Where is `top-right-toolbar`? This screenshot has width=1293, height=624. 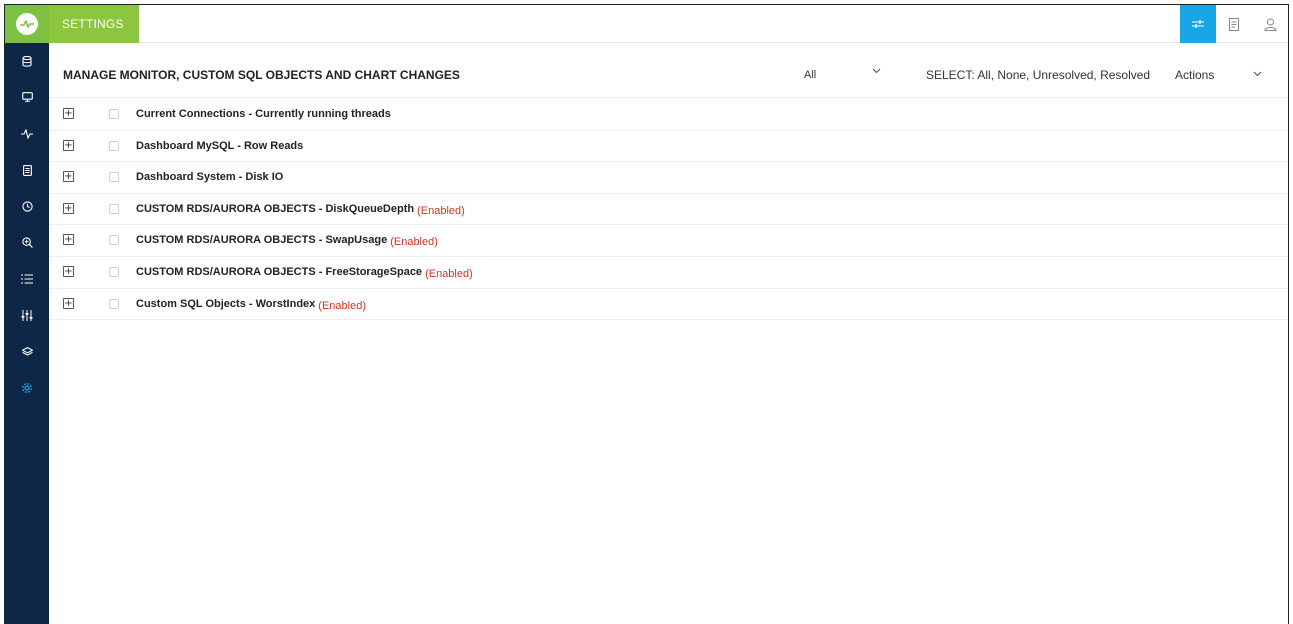 top-right-toolbar is located at coordinates (1234, 24).